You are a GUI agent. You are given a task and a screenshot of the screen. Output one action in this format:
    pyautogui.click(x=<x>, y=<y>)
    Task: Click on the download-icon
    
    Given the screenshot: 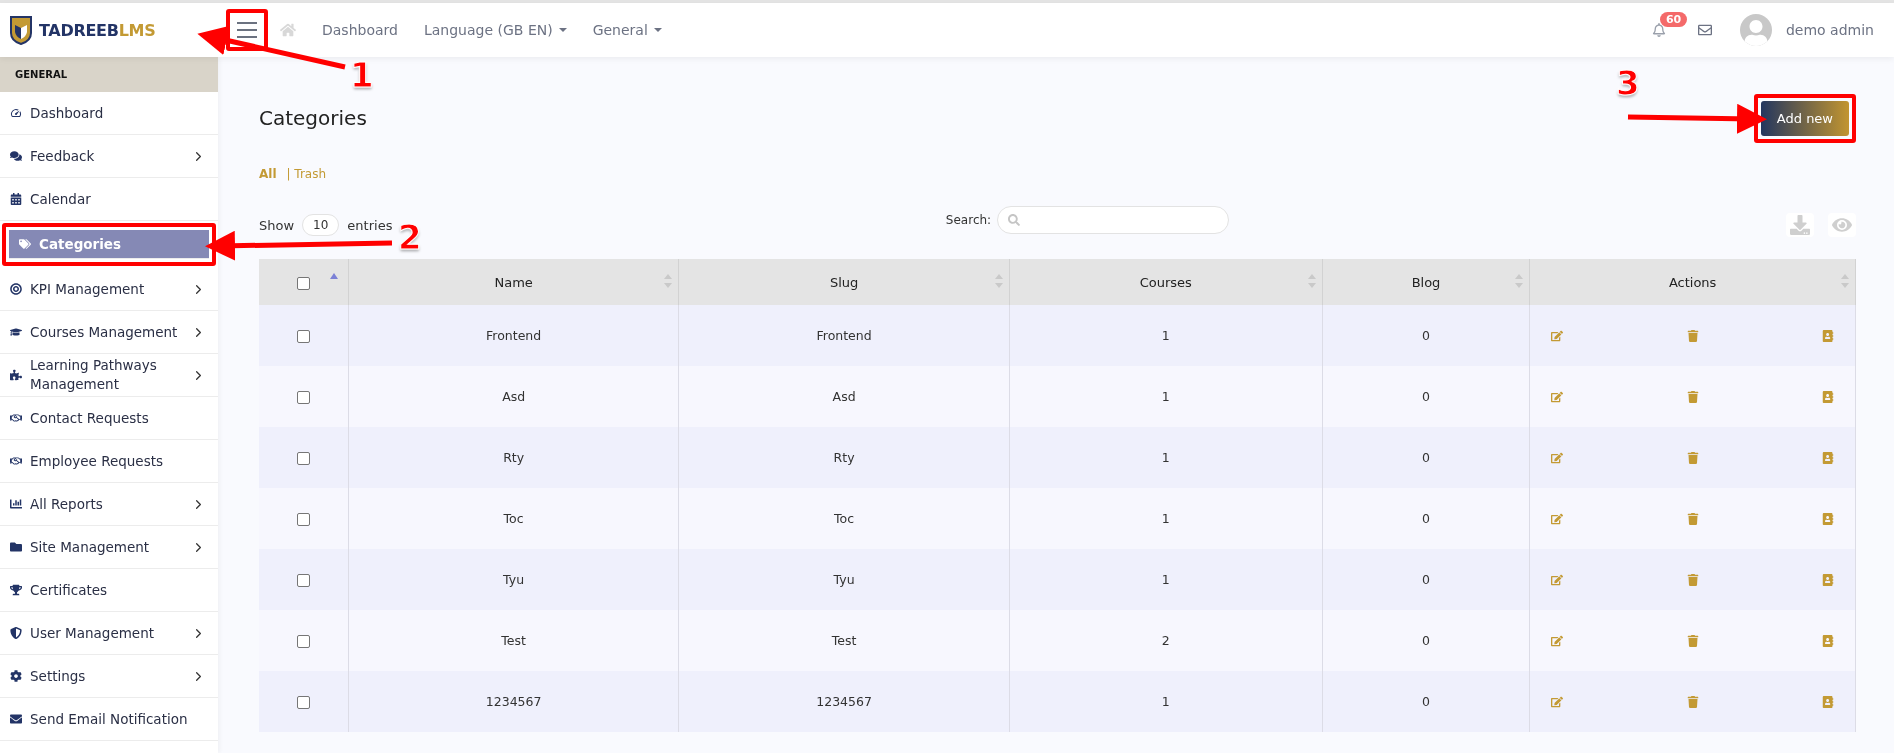 What is the action you would take?
    pyautogui.click(x=1800, y=225)
    